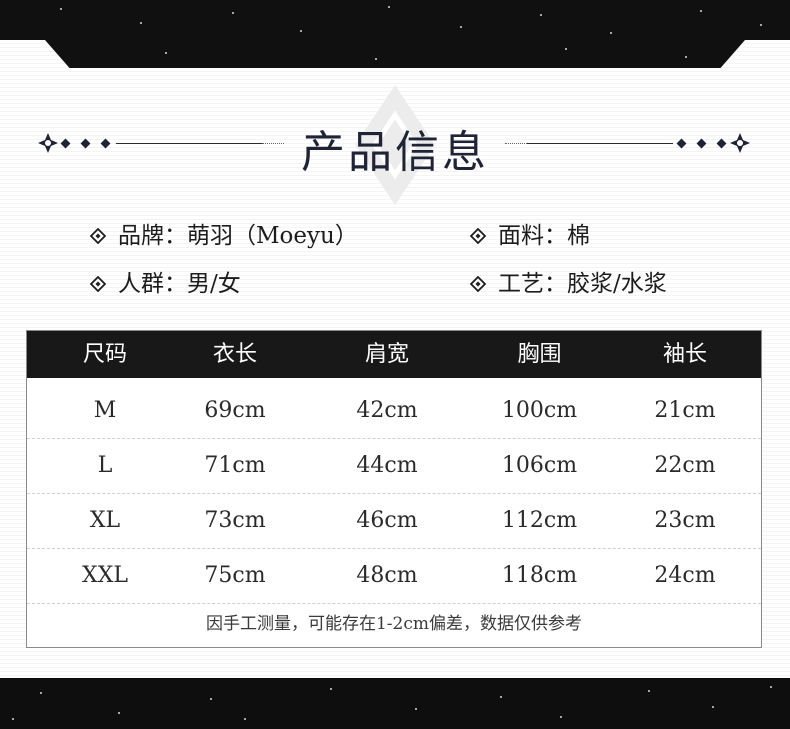  Describe the element at coordinates (214, 284) in the screenshot. I see `info-value: 男/女` at that location.